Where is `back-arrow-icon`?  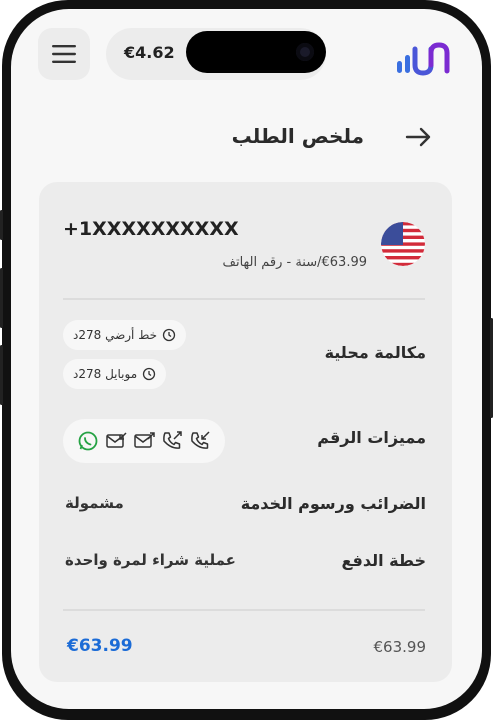 back-arrow-icon is located at coordinates (418, 137).